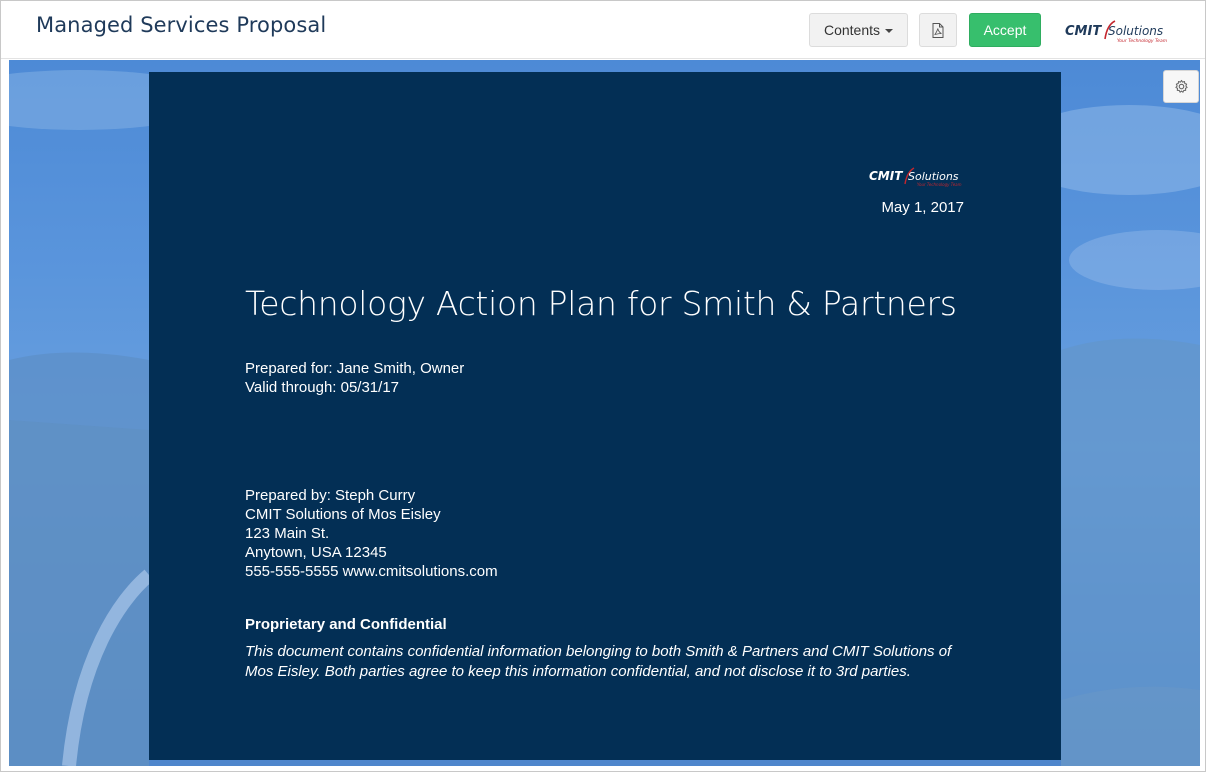  I want to click on proposal-date: May 1, 2017, so click(922, 207).